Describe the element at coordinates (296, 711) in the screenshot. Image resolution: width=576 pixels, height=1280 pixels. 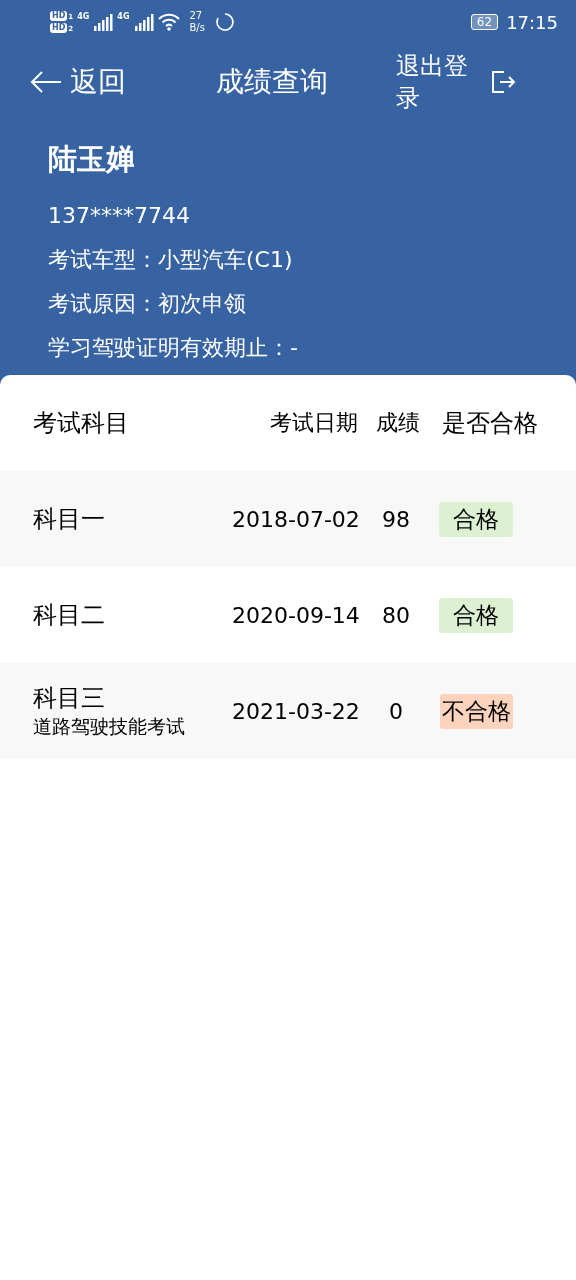
I see `exam-date: 2021-03-22` at that location.